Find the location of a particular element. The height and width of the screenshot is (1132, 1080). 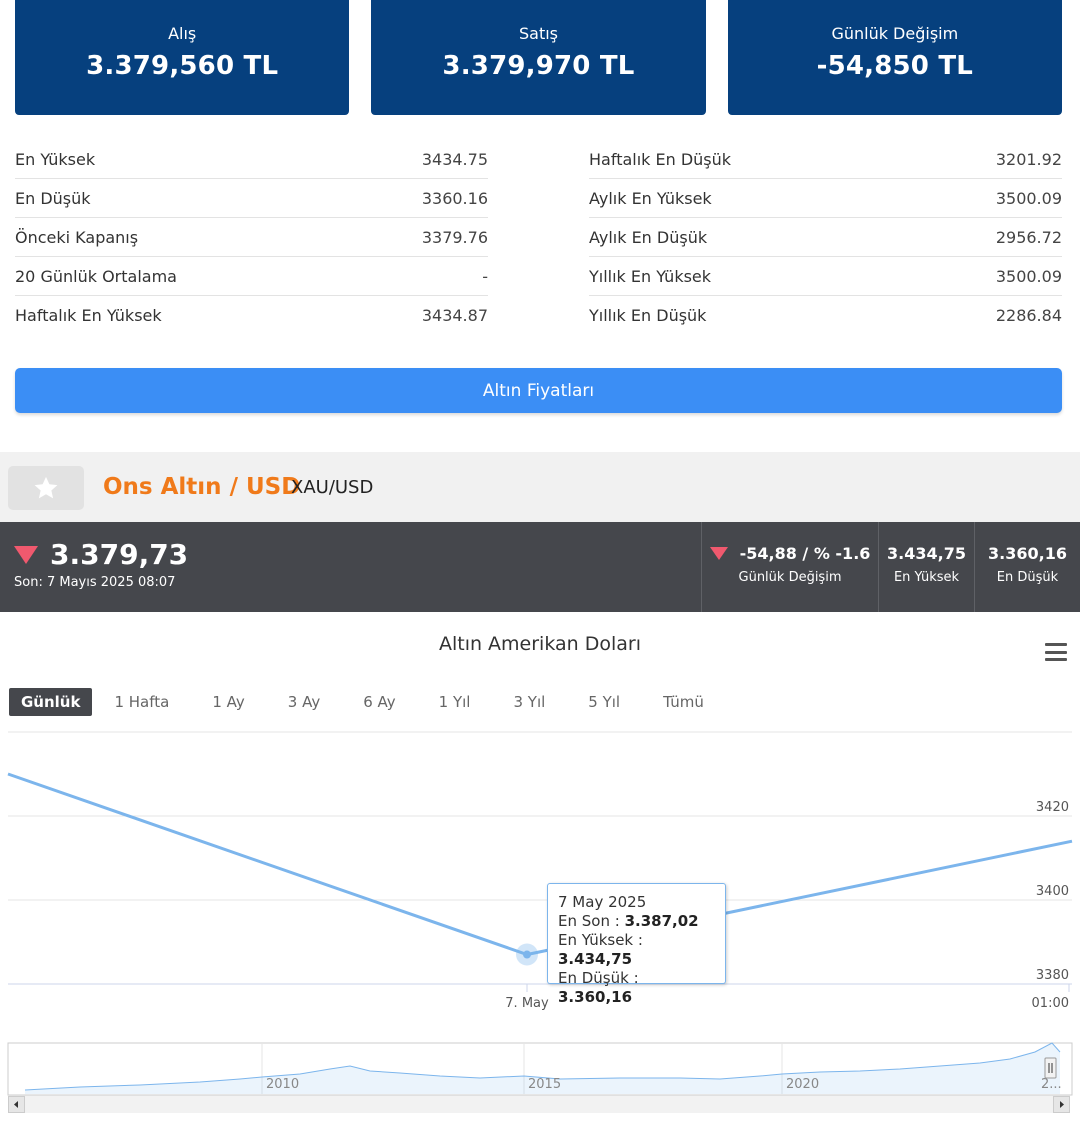

daily-change-value: -54,88 / % -1.6 is located at coordinates (805, 553).